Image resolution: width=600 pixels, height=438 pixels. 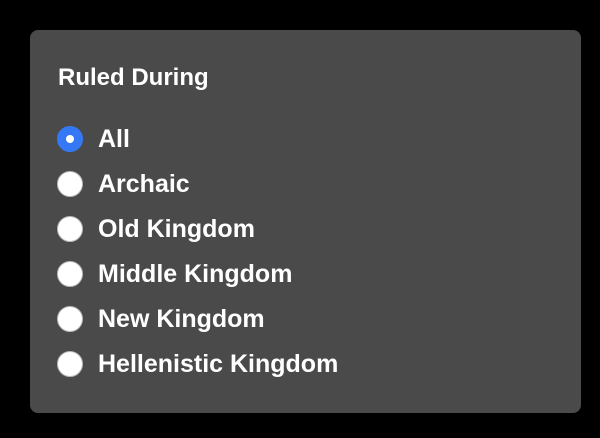 I want to click on radio-button-all, so click(x=70, y=138).